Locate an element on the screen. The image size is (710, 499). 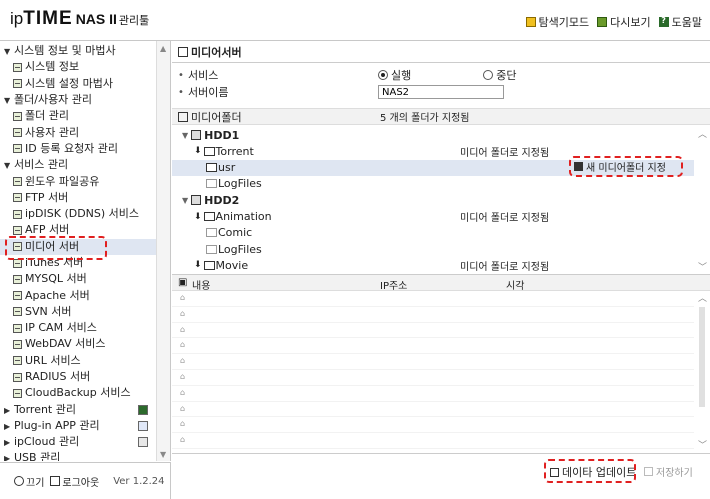
tree-folder: ⬇ Torrent 미디어 폴더로 지정됨 is located at coordinates (433, 151).